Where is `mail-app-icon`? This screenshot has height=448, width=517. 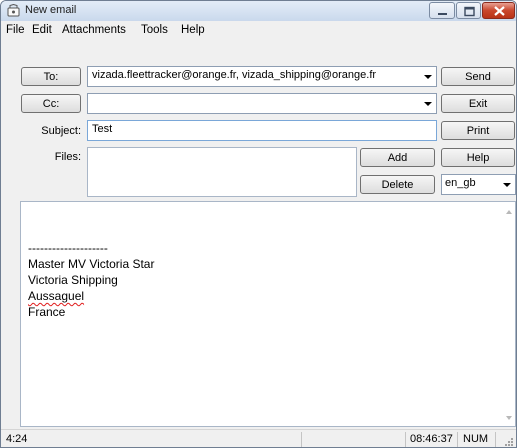
mail-app-icon is located at coordinates (13, 10).